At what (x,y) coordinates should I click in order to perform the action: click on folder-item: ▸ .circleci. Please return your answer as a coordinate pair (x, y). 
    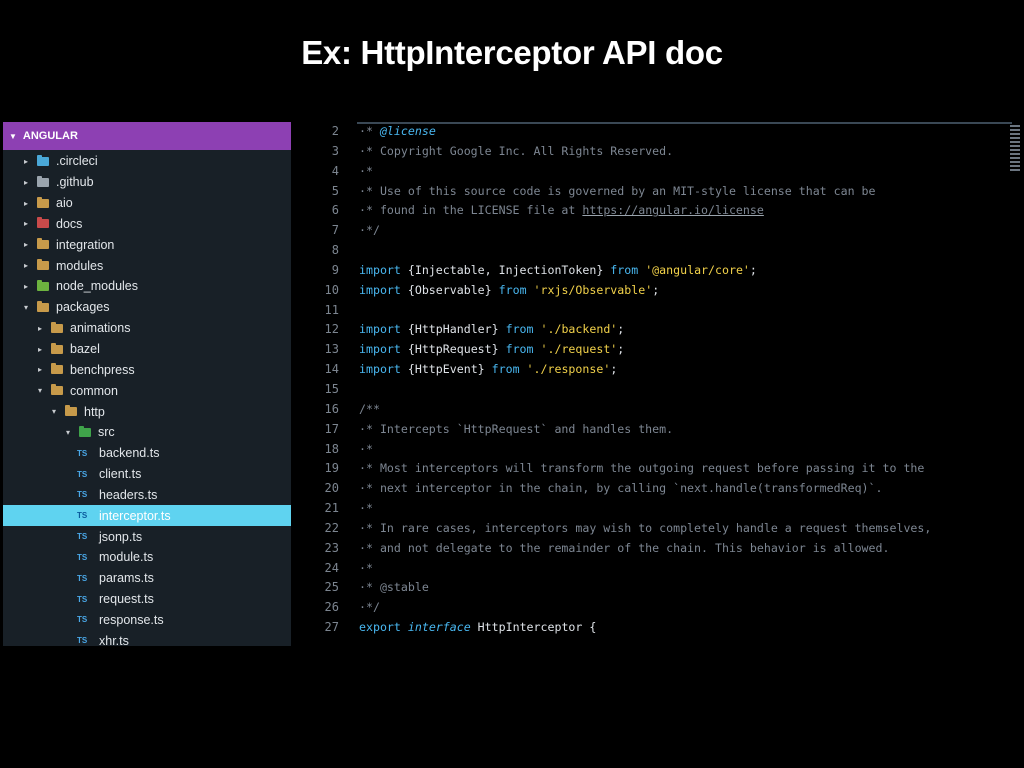
    Looking at the image, I should click on (147, 161).